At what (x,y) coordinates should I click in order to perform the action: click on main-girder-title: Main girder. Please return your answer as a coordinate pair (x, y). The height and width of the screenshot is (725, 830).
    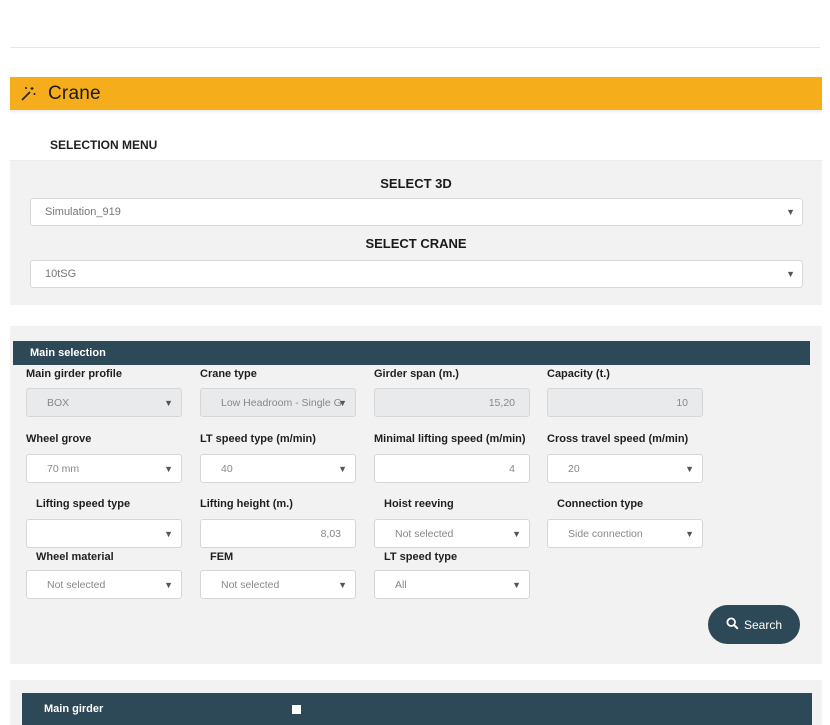
    Looking at the image, I should click on (74, 709).